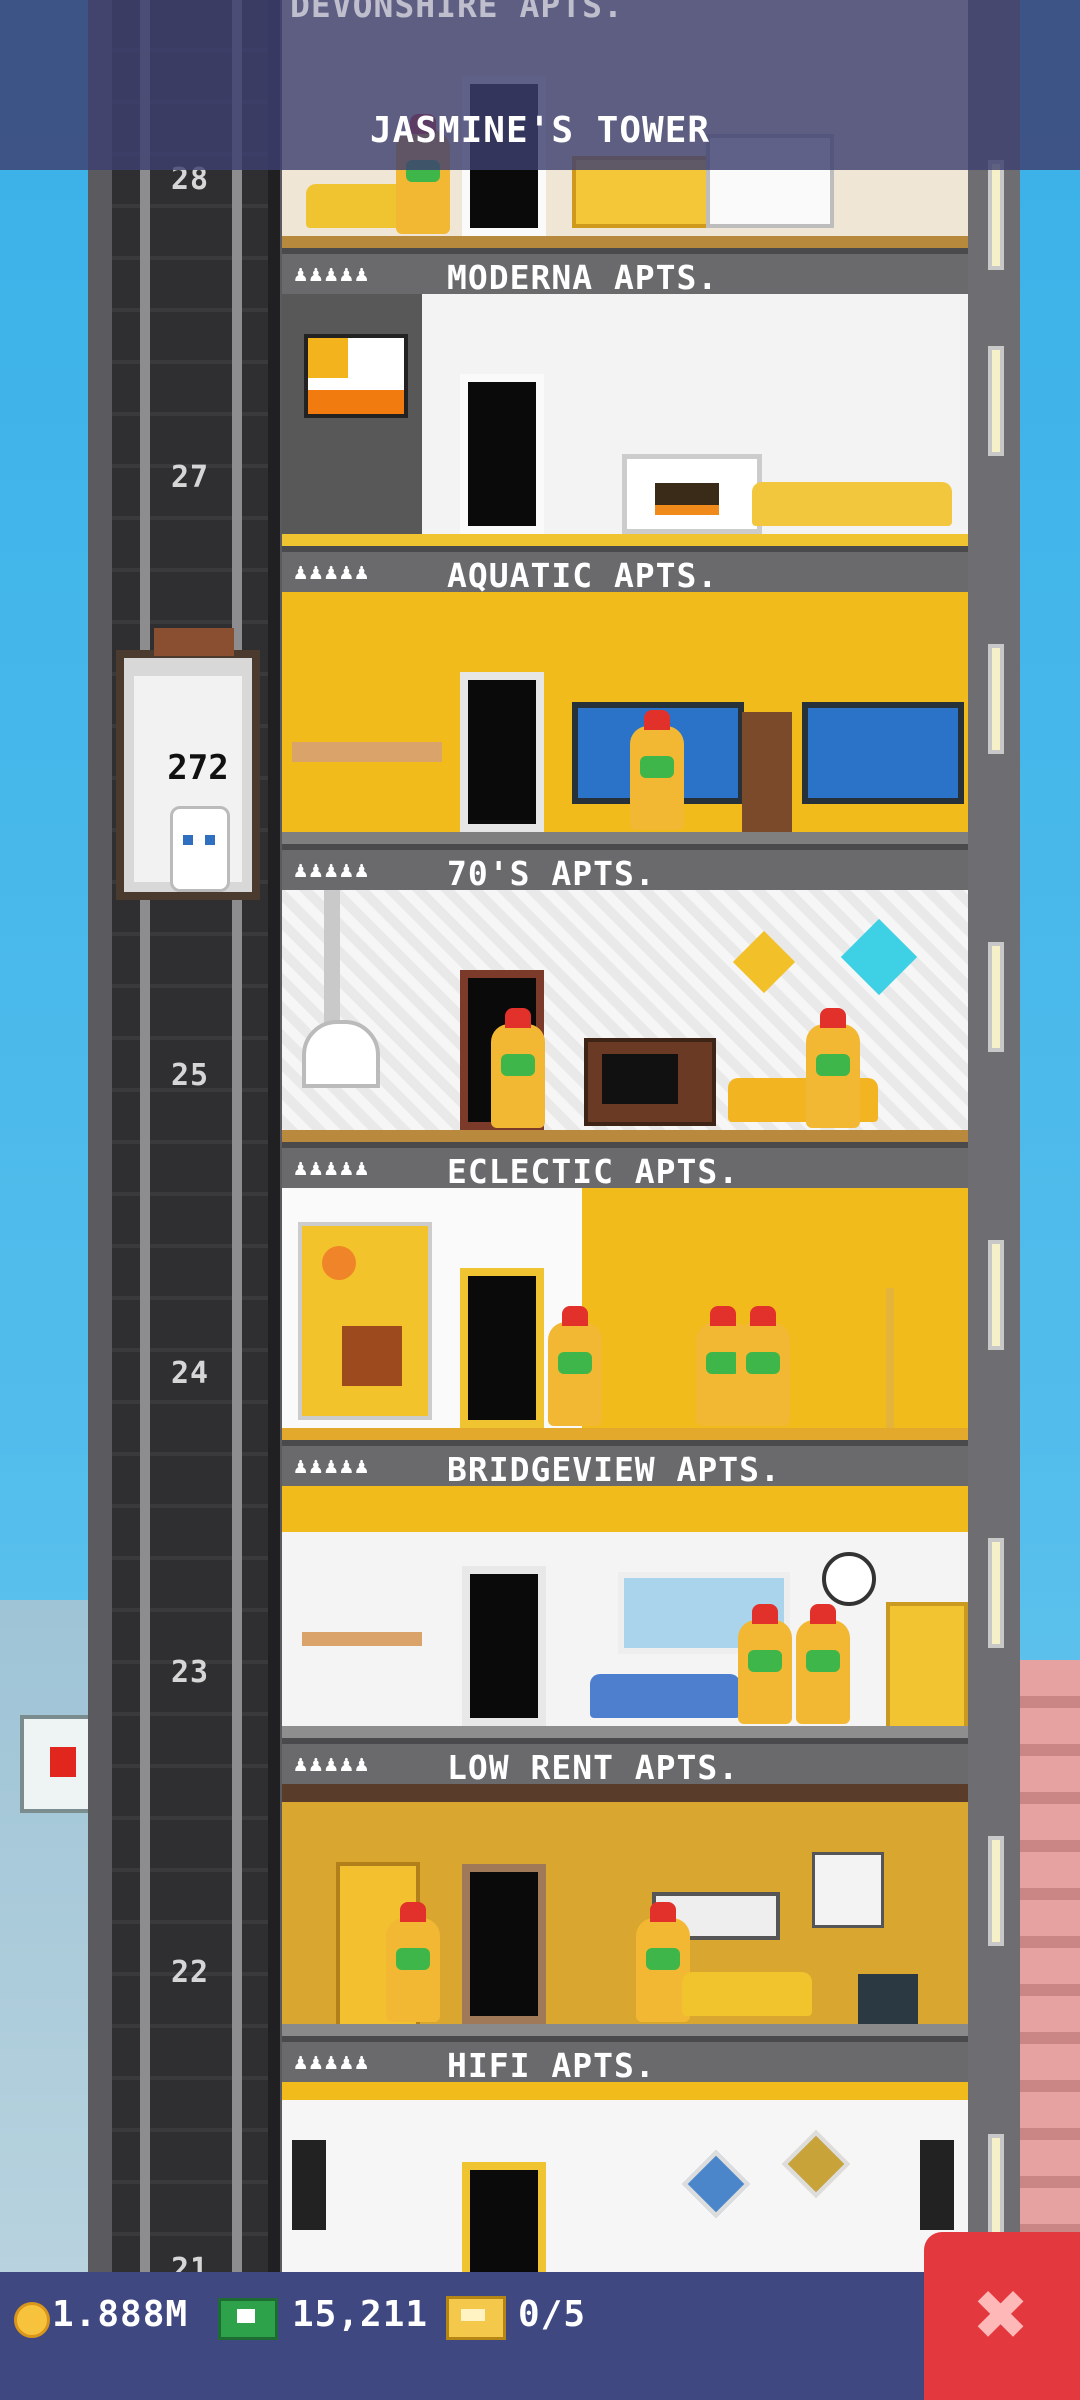 The height and width of the screenshot is (2400, 1080). Describe the element at coordinates (191, 1145) in the screenshot. I see `elevator-shaft` at that location.